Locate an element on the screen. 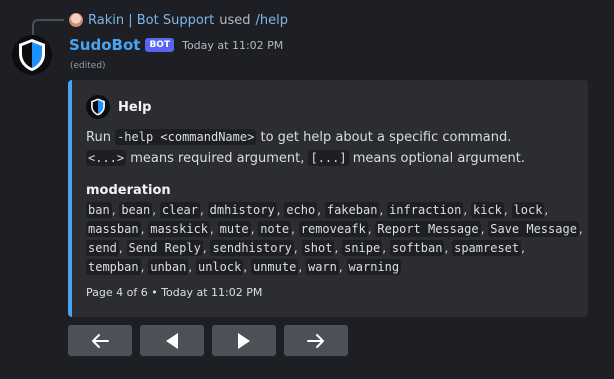 Image resolution: width=614 pixels, height=379 pixels. reply-command: /help is located at coordinates (272, 20).